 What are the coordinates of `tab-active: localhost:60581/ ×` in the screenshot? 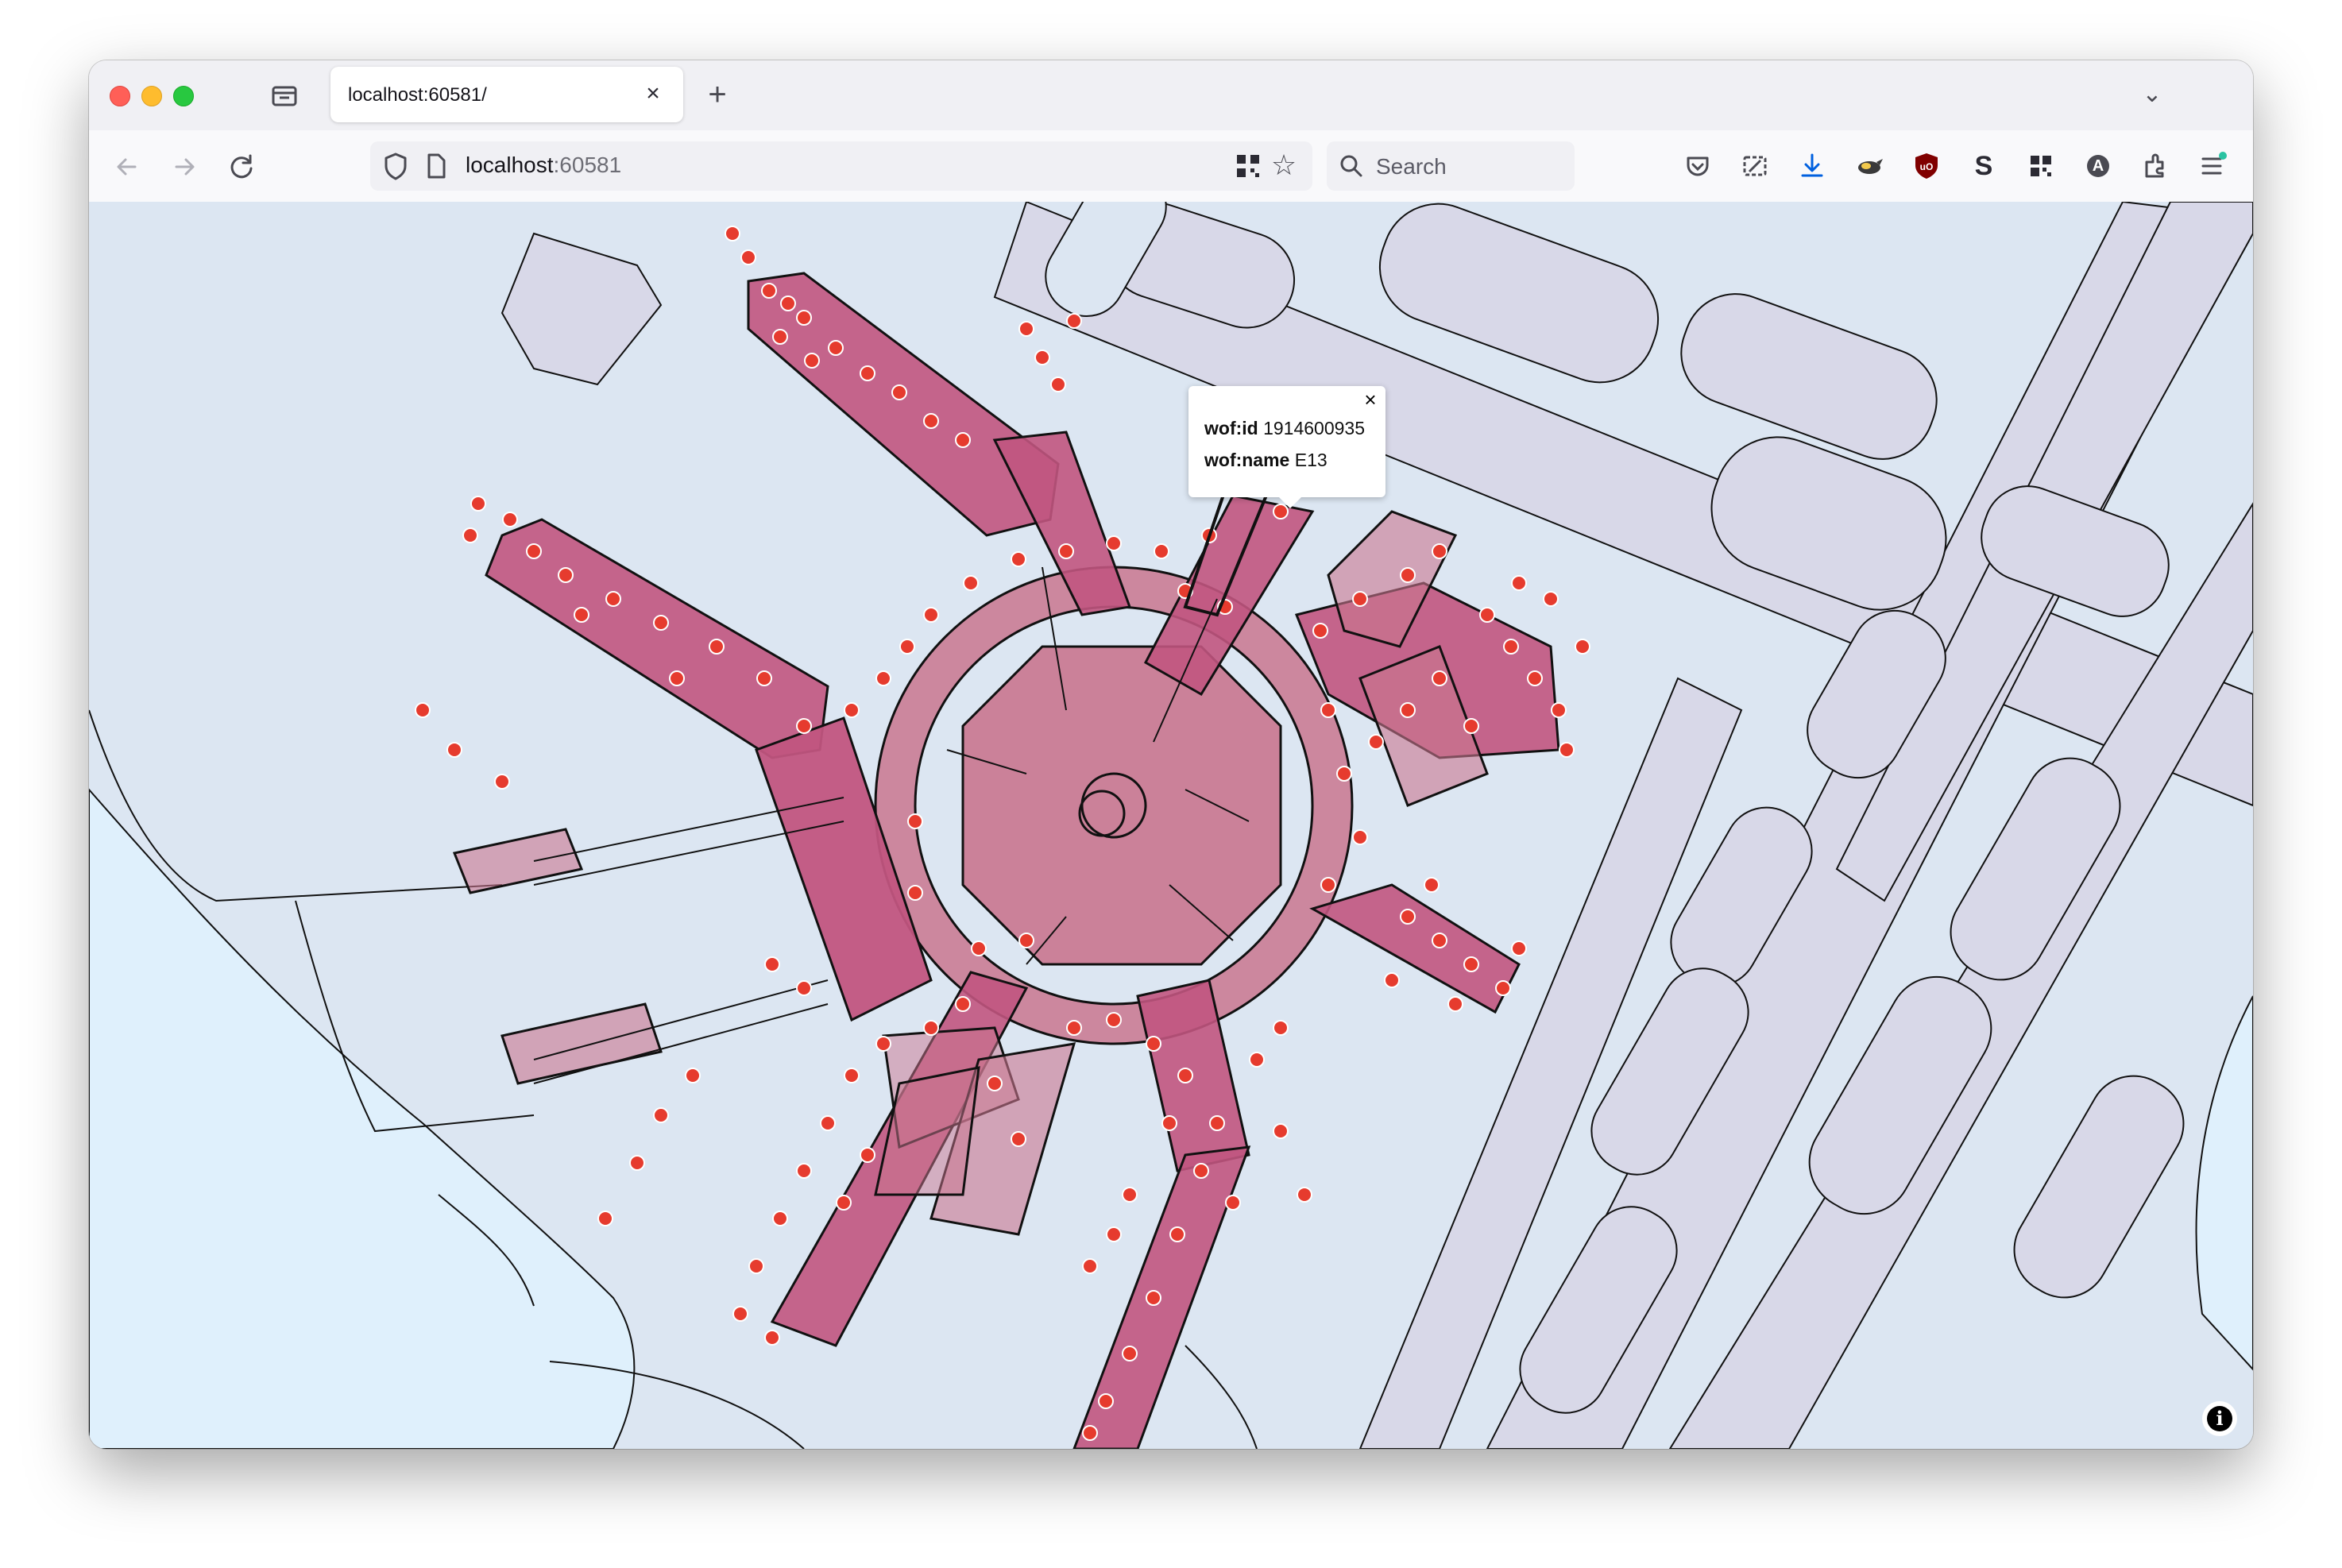 It's located at (506, 94).